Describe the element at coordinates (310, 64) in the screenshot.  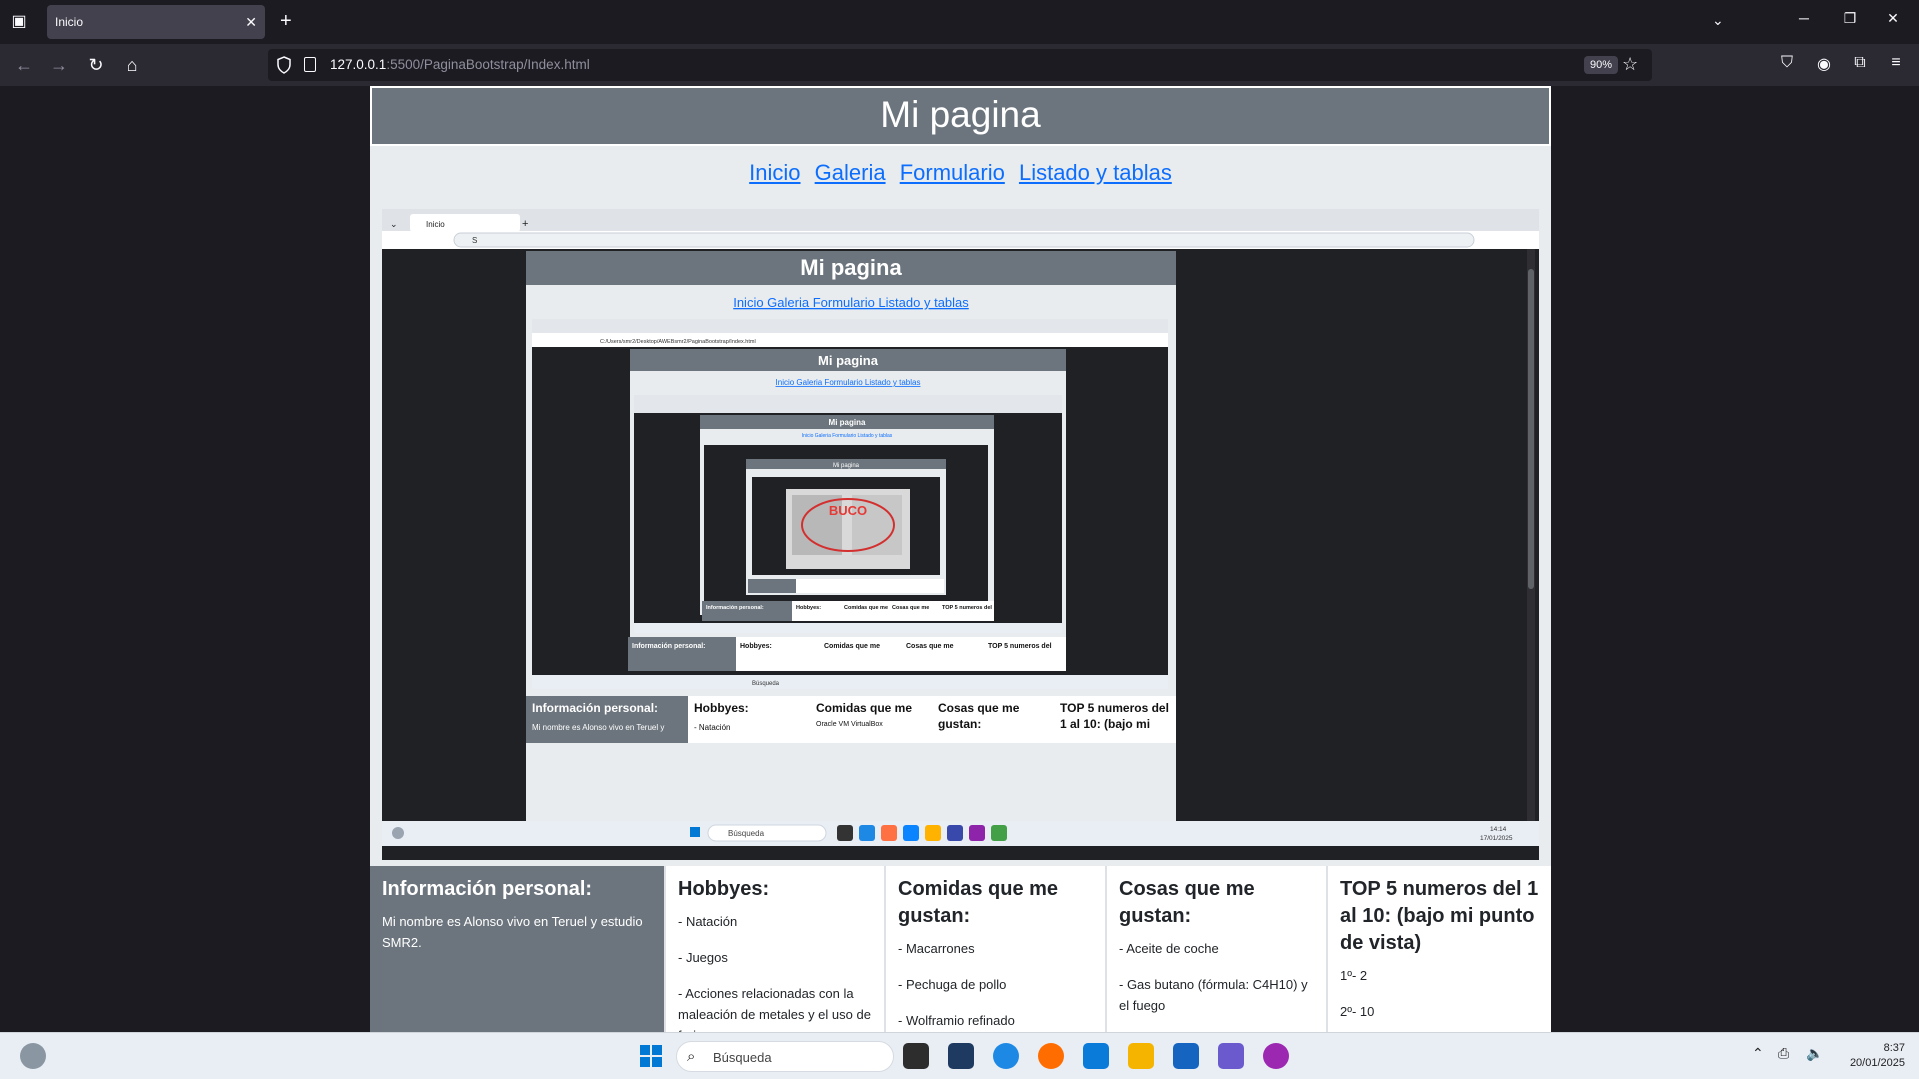
I see `page-icon` at that location.